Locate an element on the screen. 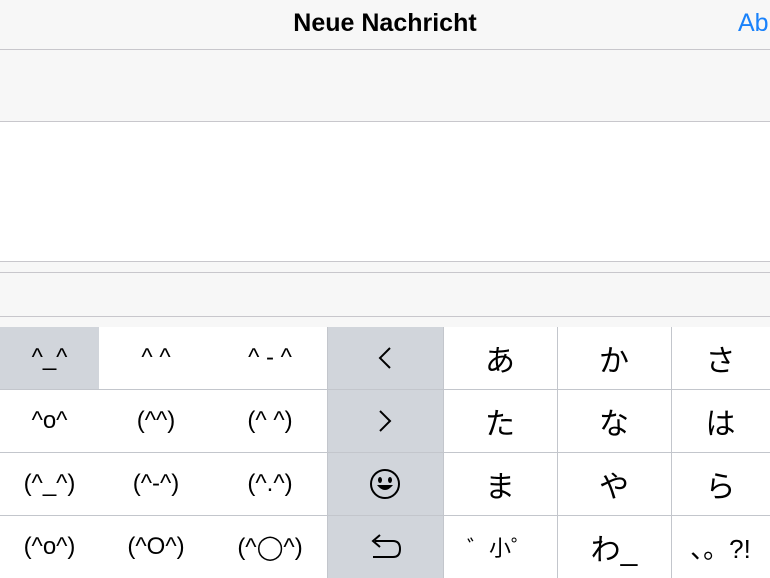 The image size is (770, 578). face-key: (^ ^) is located at coordinates (270, 421).